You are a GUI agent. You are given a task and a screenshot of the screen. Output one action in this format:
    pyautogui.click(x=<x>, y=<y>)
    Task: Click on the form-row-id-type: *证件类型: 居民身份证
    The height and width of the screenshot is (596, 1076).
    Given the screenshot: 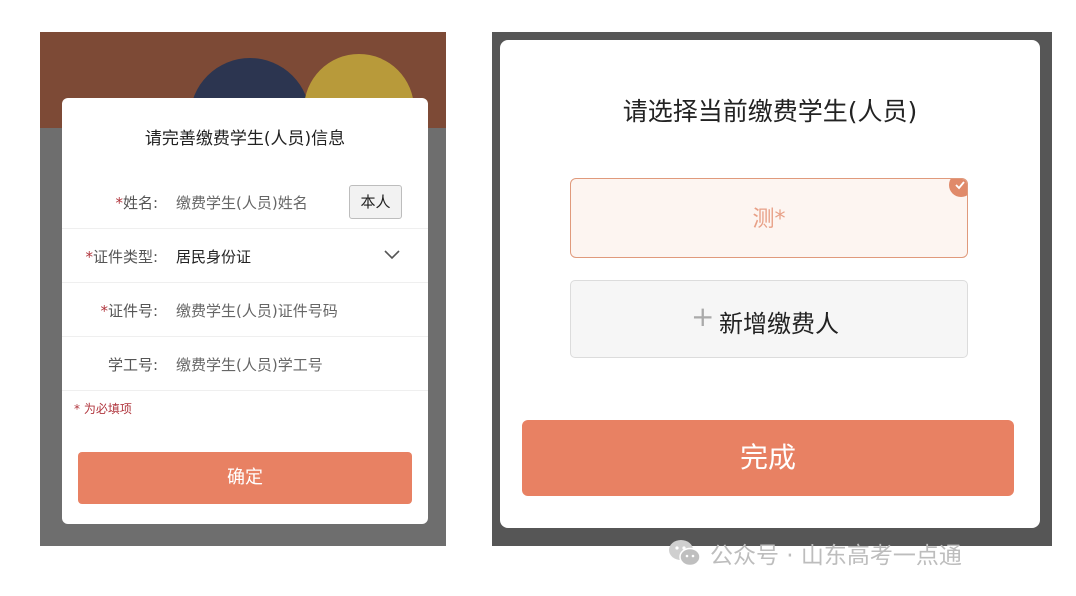 What is the action you would take?
    pyautogui.click(x=245, y=256)
    